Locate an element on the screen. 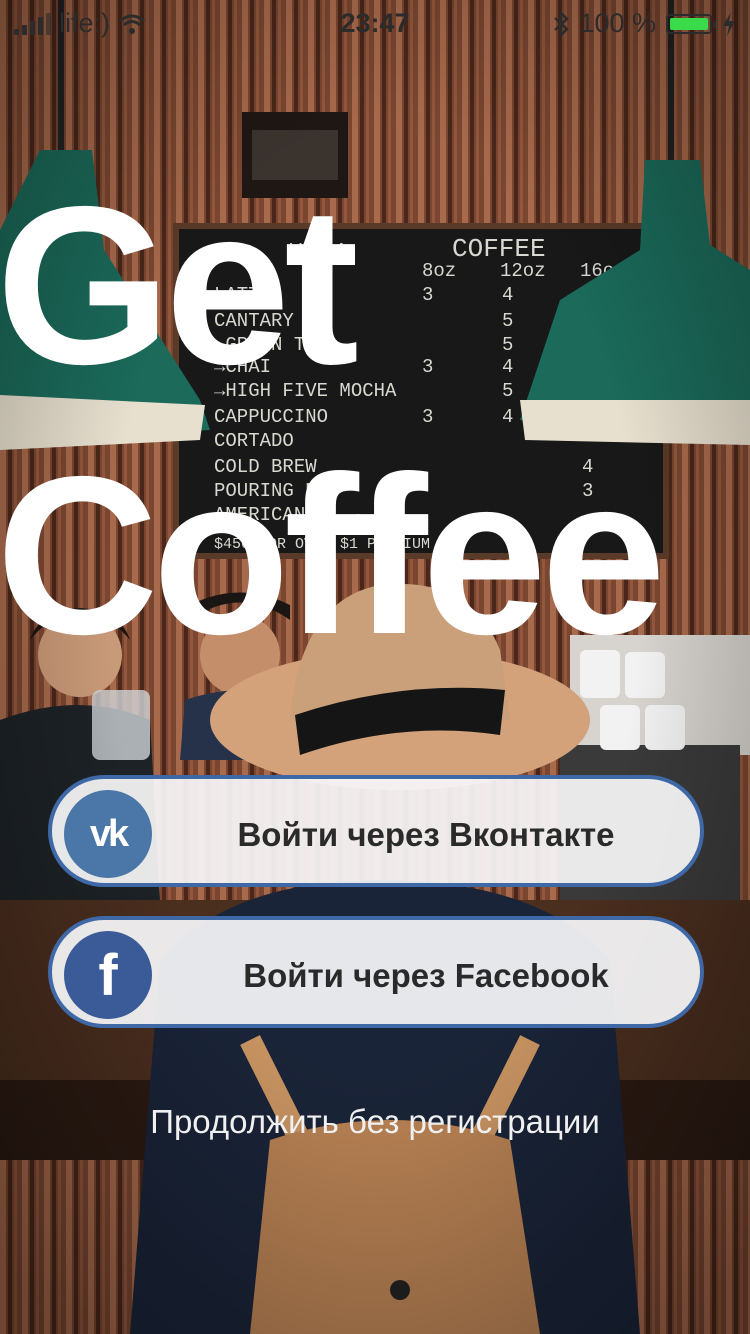 Image resolution: width=750 pixels, height=1334 pixels. status-bar-right: 100 % is located at coordinates (644, 23).